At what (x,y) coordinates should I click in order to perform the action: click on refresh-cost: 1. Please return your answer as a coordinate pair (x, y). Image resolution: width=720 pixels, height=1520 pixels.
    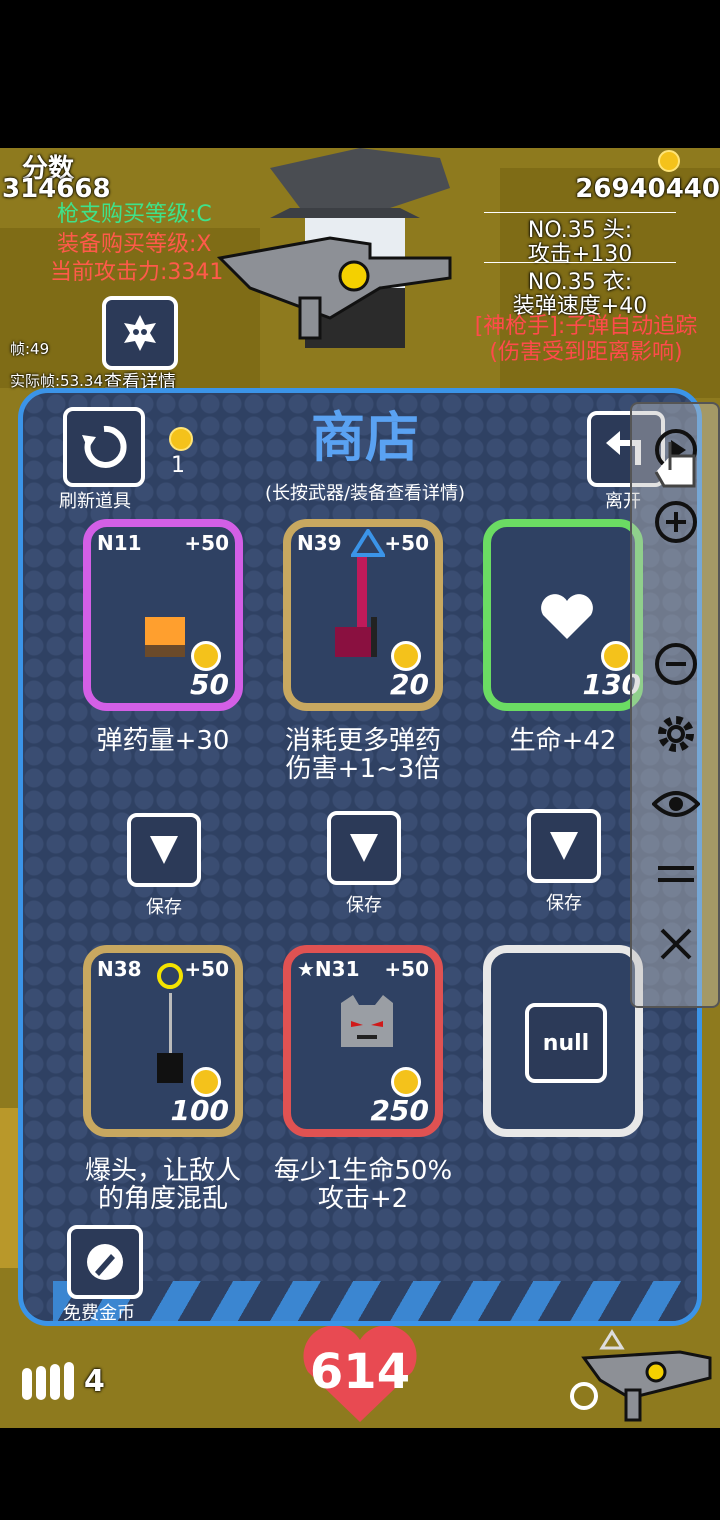
    Looking at the image, I should click on (178, 465).